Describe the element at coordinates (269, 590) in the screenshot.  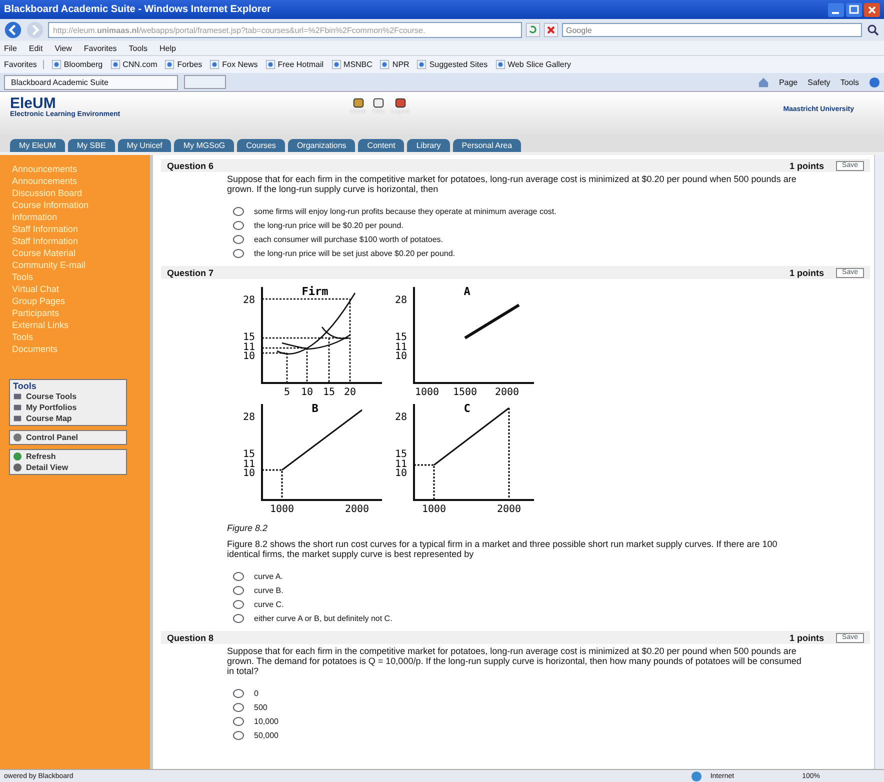
I see `answer-option: curve B.` at that location.